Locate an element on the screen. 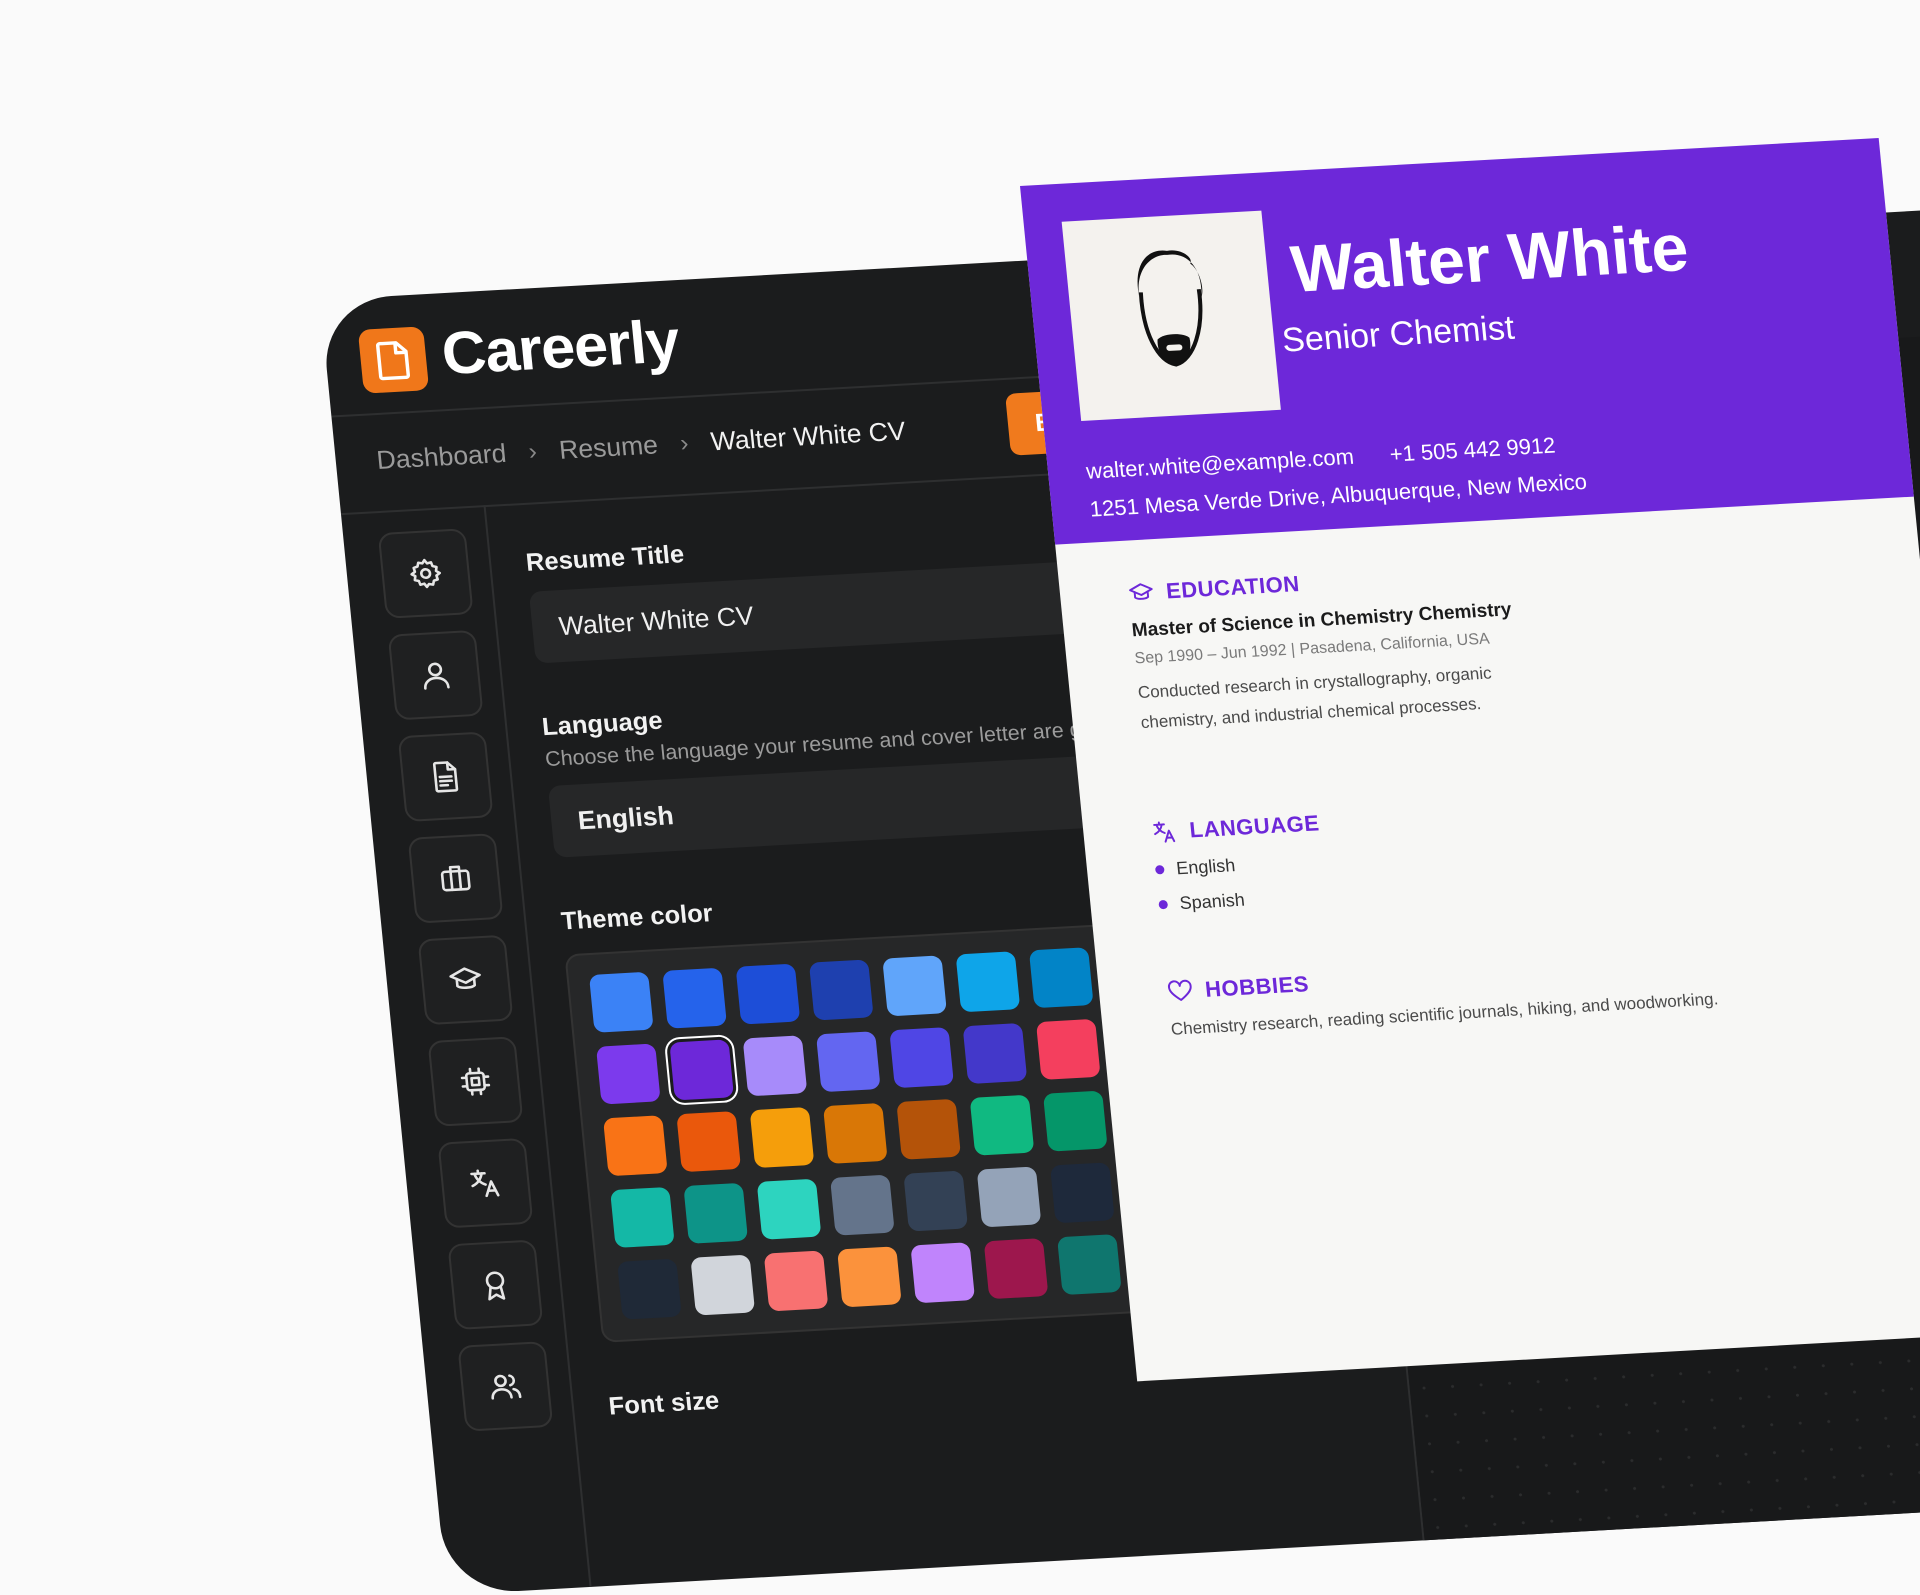 Image resolution: width=1920 pixels, height=1595 pixels. sidebar-item-languages is located at coordinates (485, 1183).